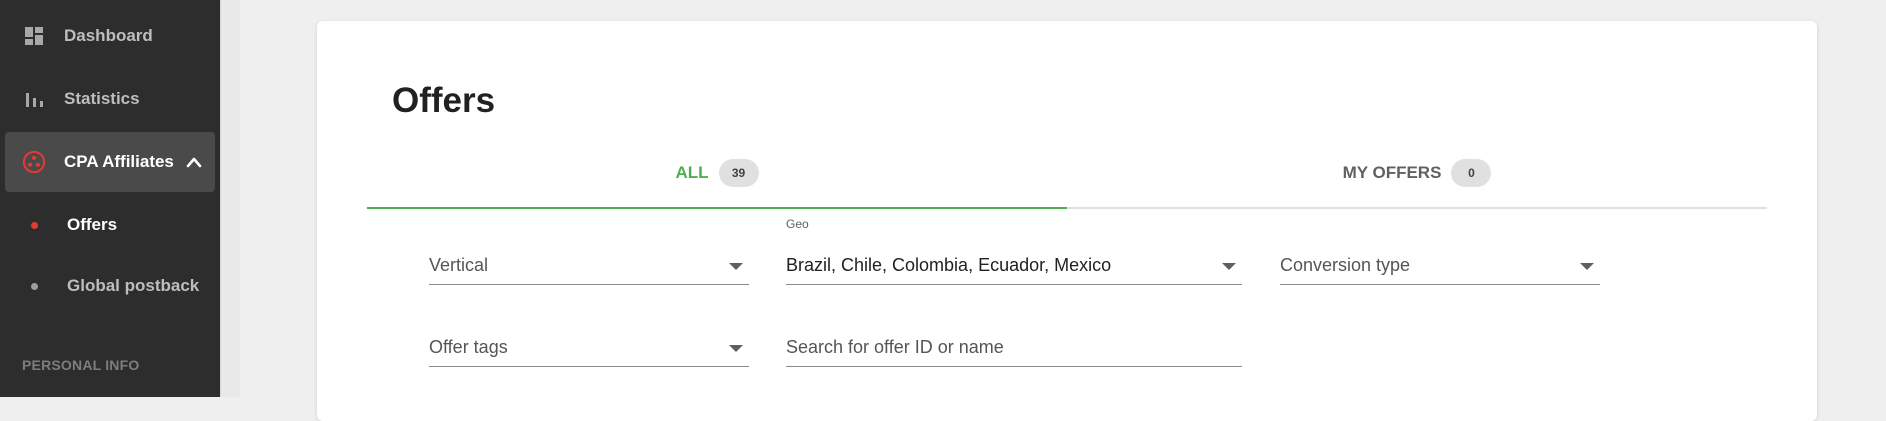  I want to click on sidebar-item-statistics: Statistics, so click(110, 99).